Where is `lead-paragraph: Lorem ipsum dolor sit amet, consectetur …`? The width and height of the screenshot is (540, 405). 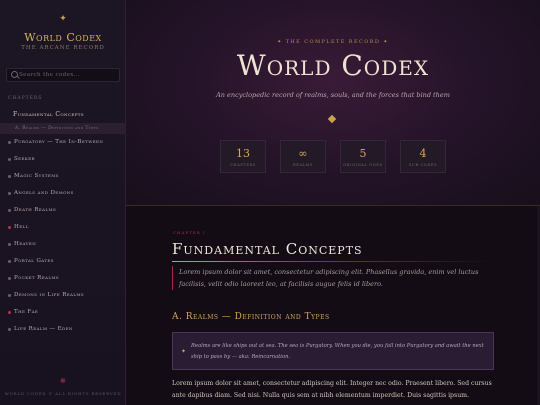
lead-paragraph: Lorem ipsum dolor sit amet, consectetur … is located at coordinates (336, 278).